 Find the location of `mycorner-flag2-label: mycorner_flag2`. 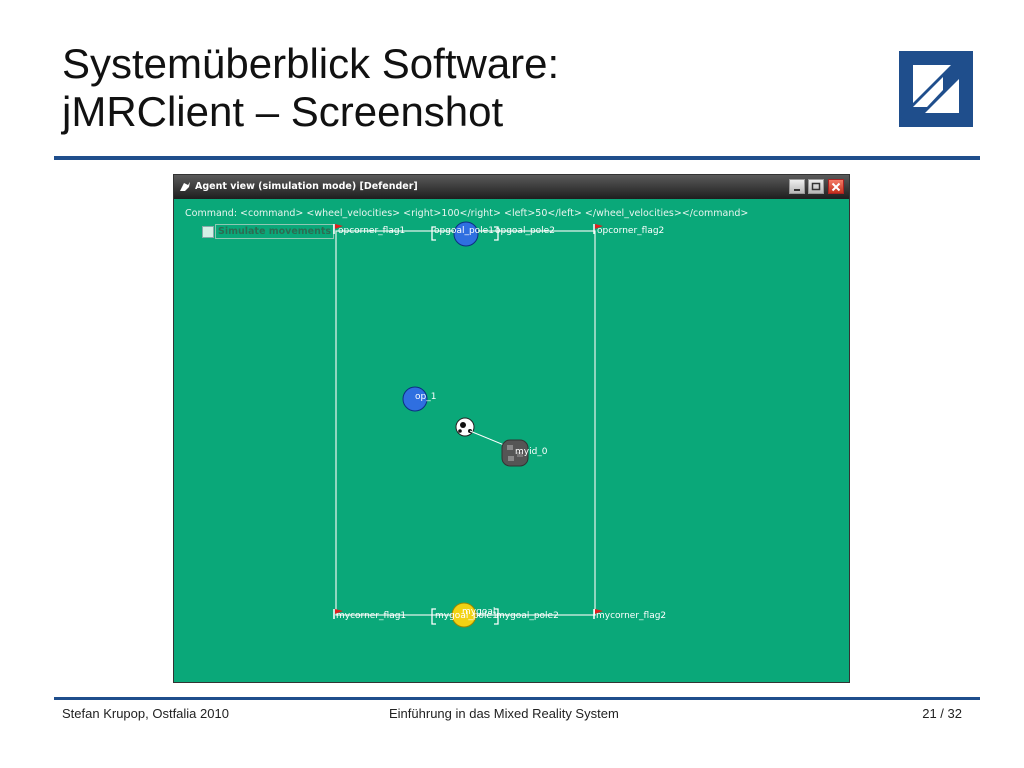

mycorner-flag2-label: mycorner_flag2 is located at coordinates (631, 616).